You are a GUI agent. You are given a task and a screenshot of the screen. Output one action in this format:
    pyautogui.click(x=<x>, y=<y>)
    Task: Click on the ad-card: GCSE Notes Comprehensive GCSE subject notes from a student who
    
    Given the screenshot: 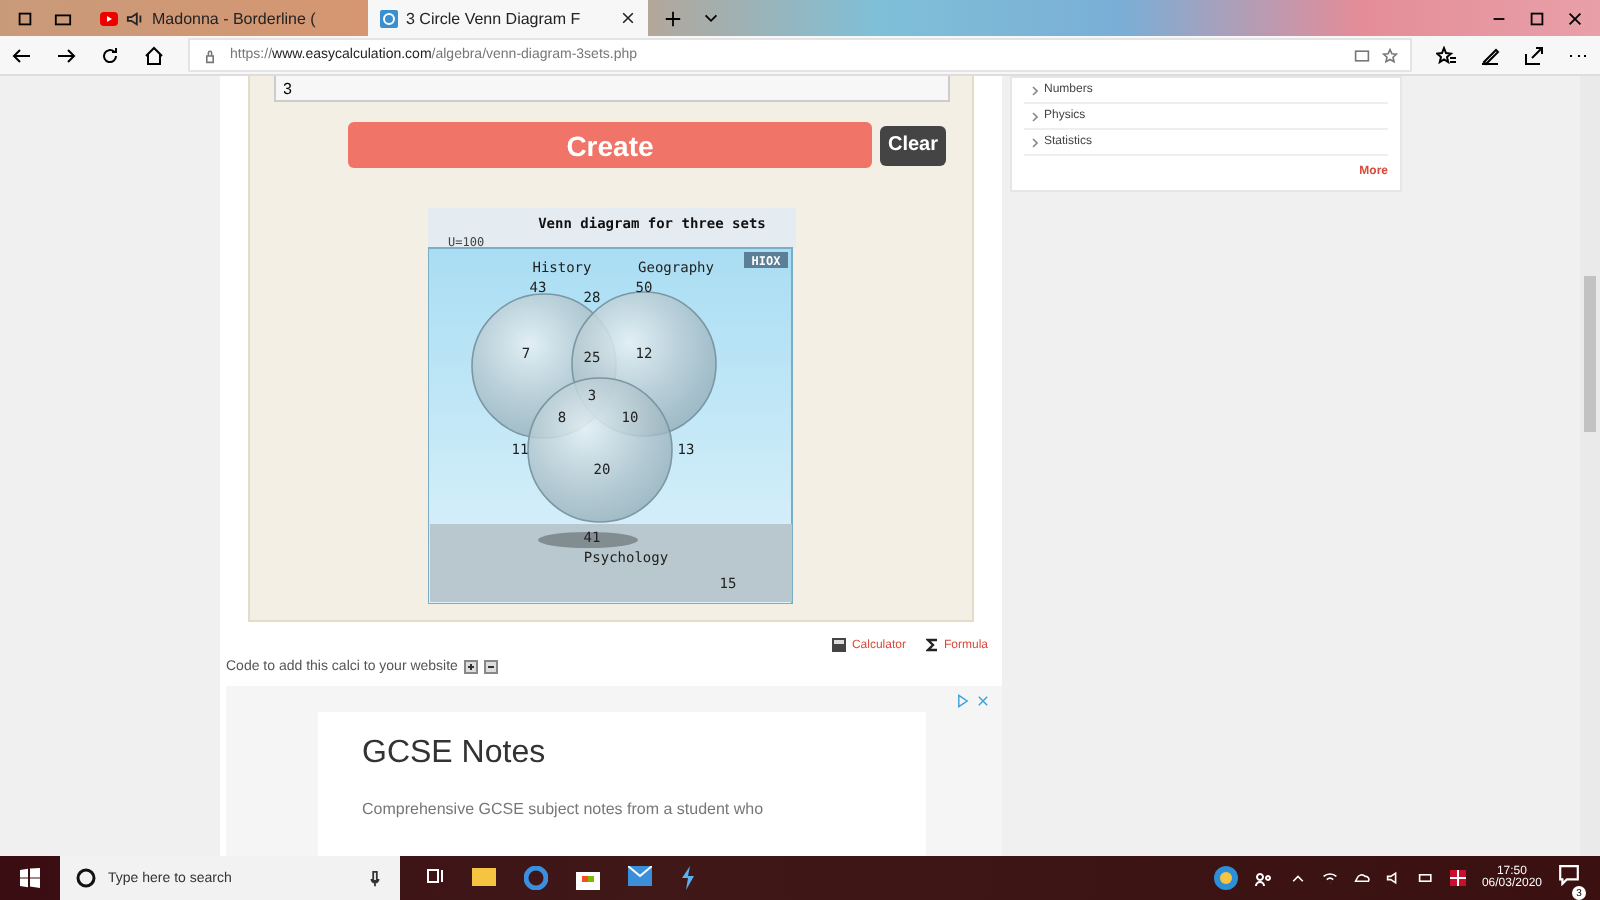 What is the action you would take?
    pyautogui.click(x=622, y=784)
    